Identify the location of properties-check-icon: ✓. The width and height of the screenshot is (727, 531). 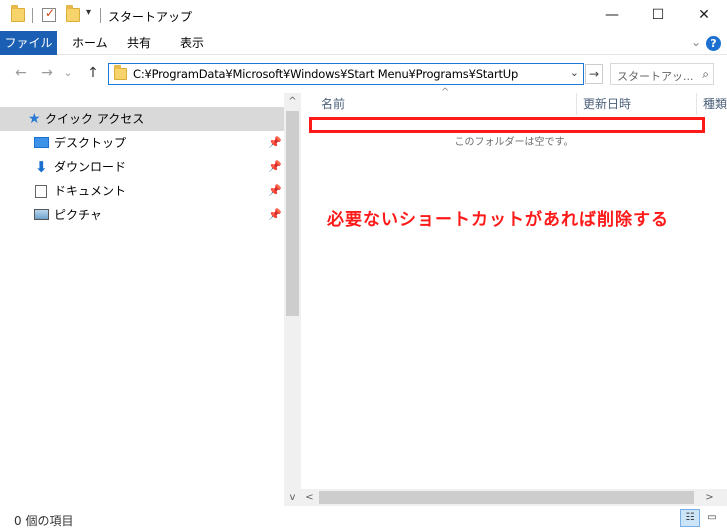
(49, 14).